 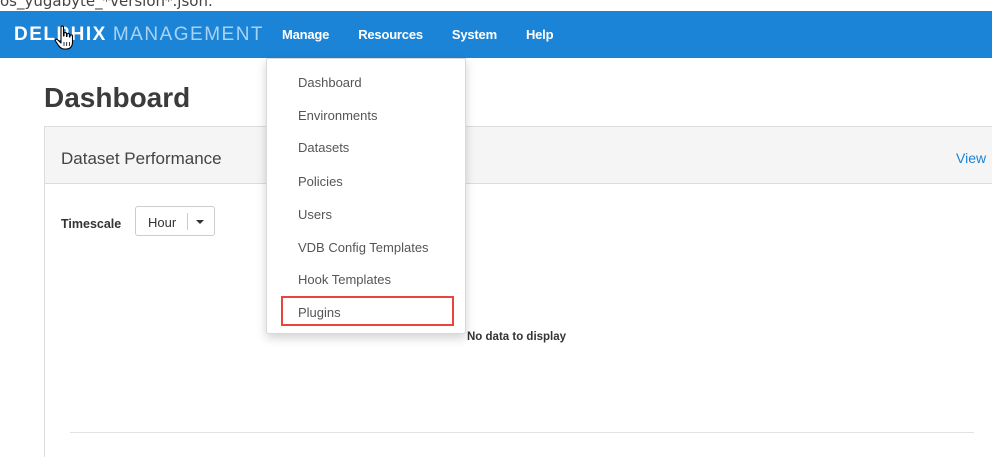 What do you see at coordinates (330, 82) in the screenshot?
I see `menu-item-dashboard: Dashboard` at bounding box center [330, 82].